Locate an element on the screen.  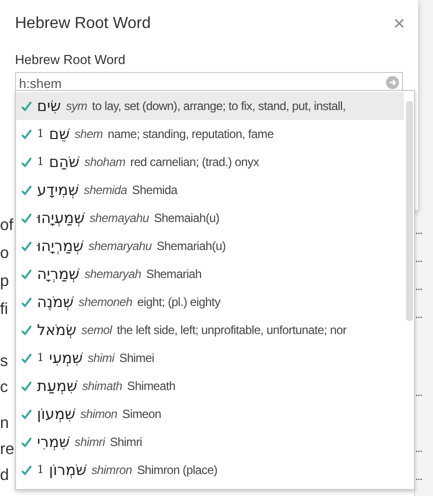
hebrew-word: שֹׁמְרוֹן is located at coordinates (67, 470).